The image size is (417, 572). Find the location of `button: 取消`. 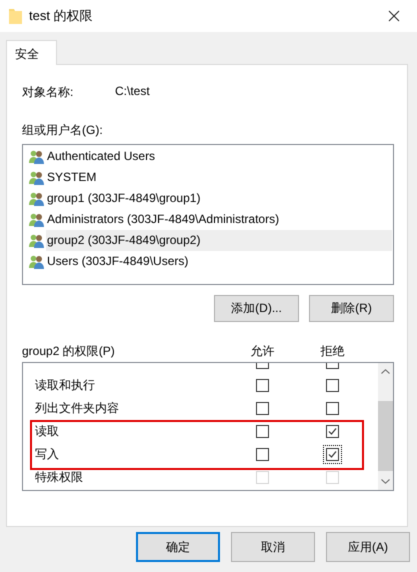

button: 取消 is located at coordinates (273, 547).